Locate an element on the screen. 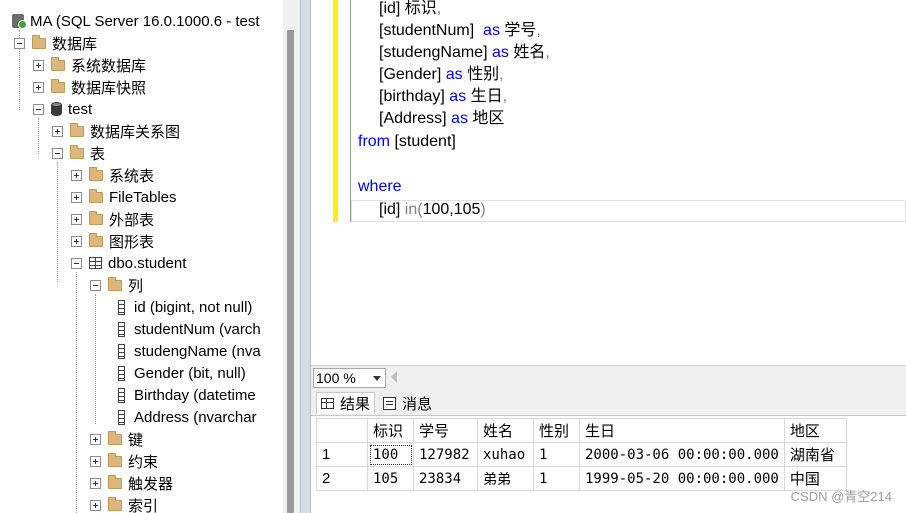  watermark: CSDN @青空214 is located at coordinates (841, 496).